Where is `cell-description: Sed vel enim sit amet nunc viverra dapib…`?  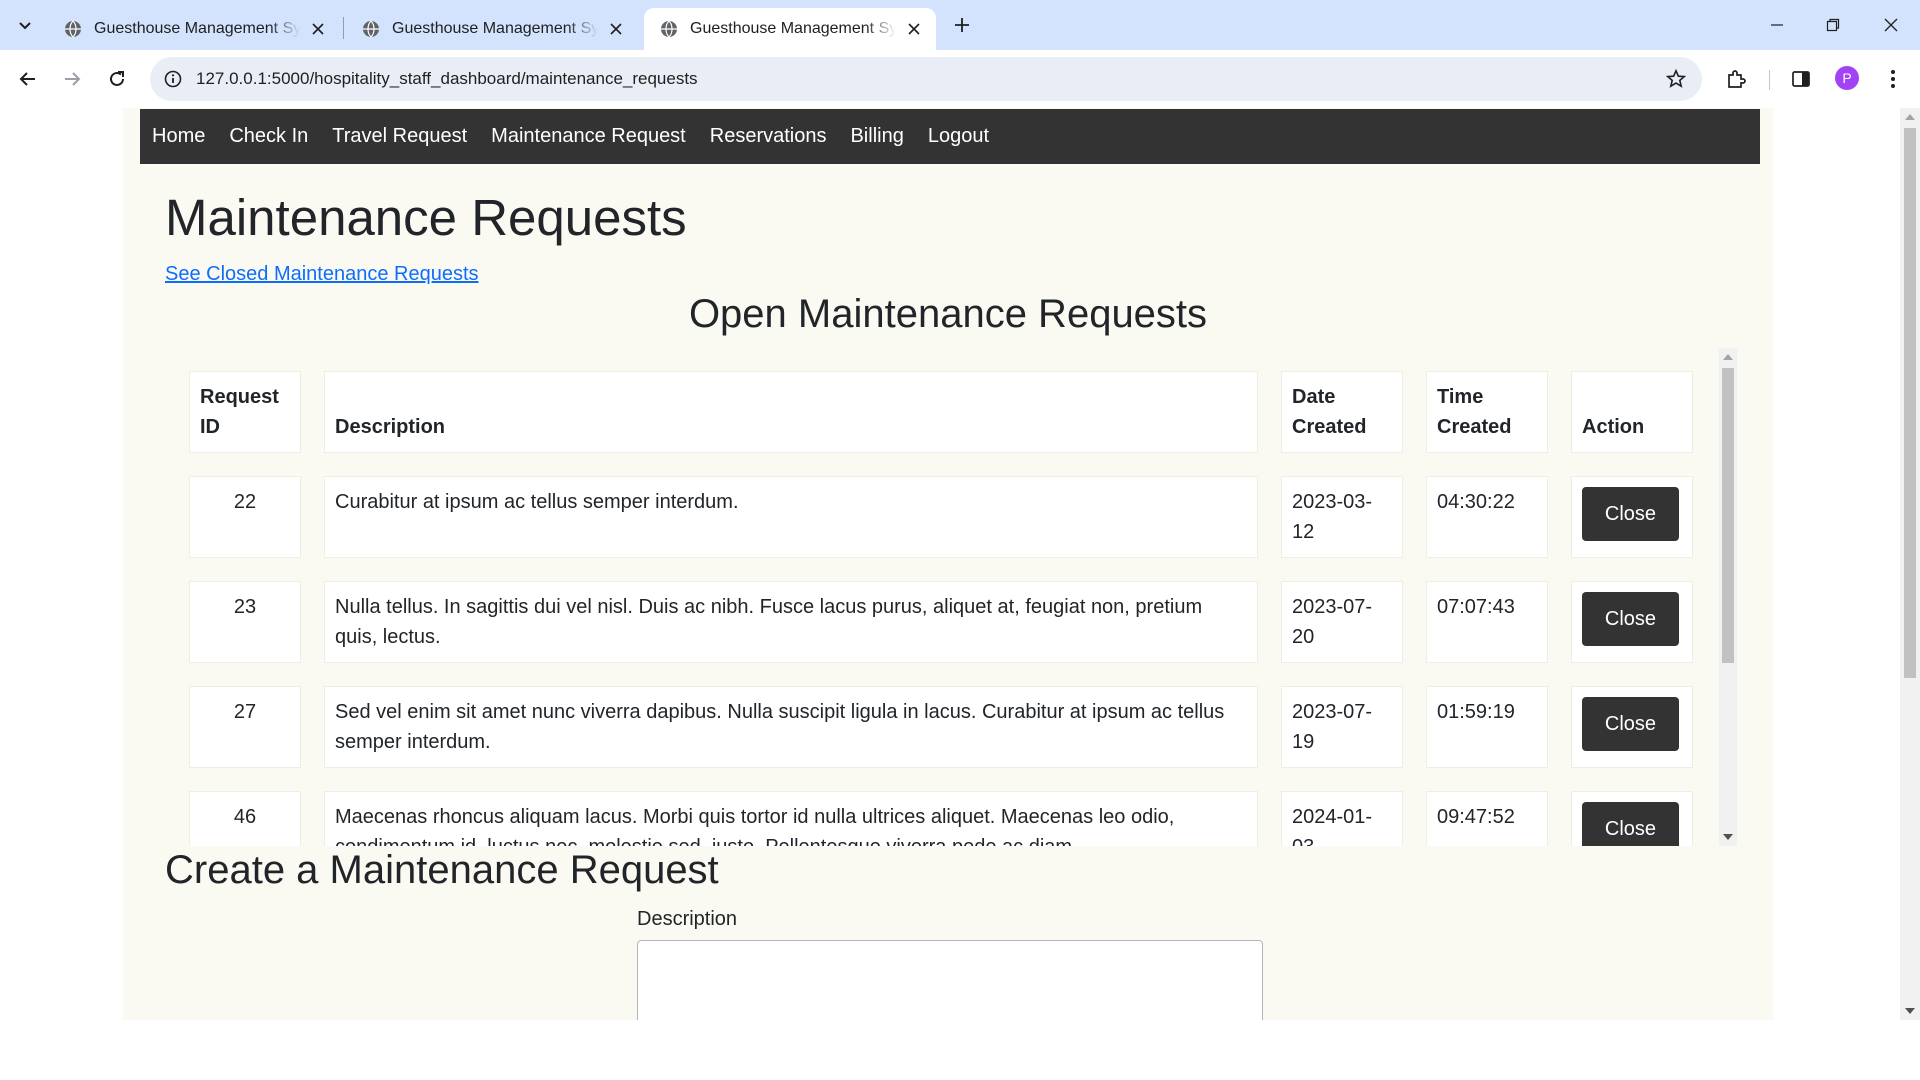 cell-description: Sed vel enim sit amet nunc viverra dapib… is located at coordinates (791, 727).